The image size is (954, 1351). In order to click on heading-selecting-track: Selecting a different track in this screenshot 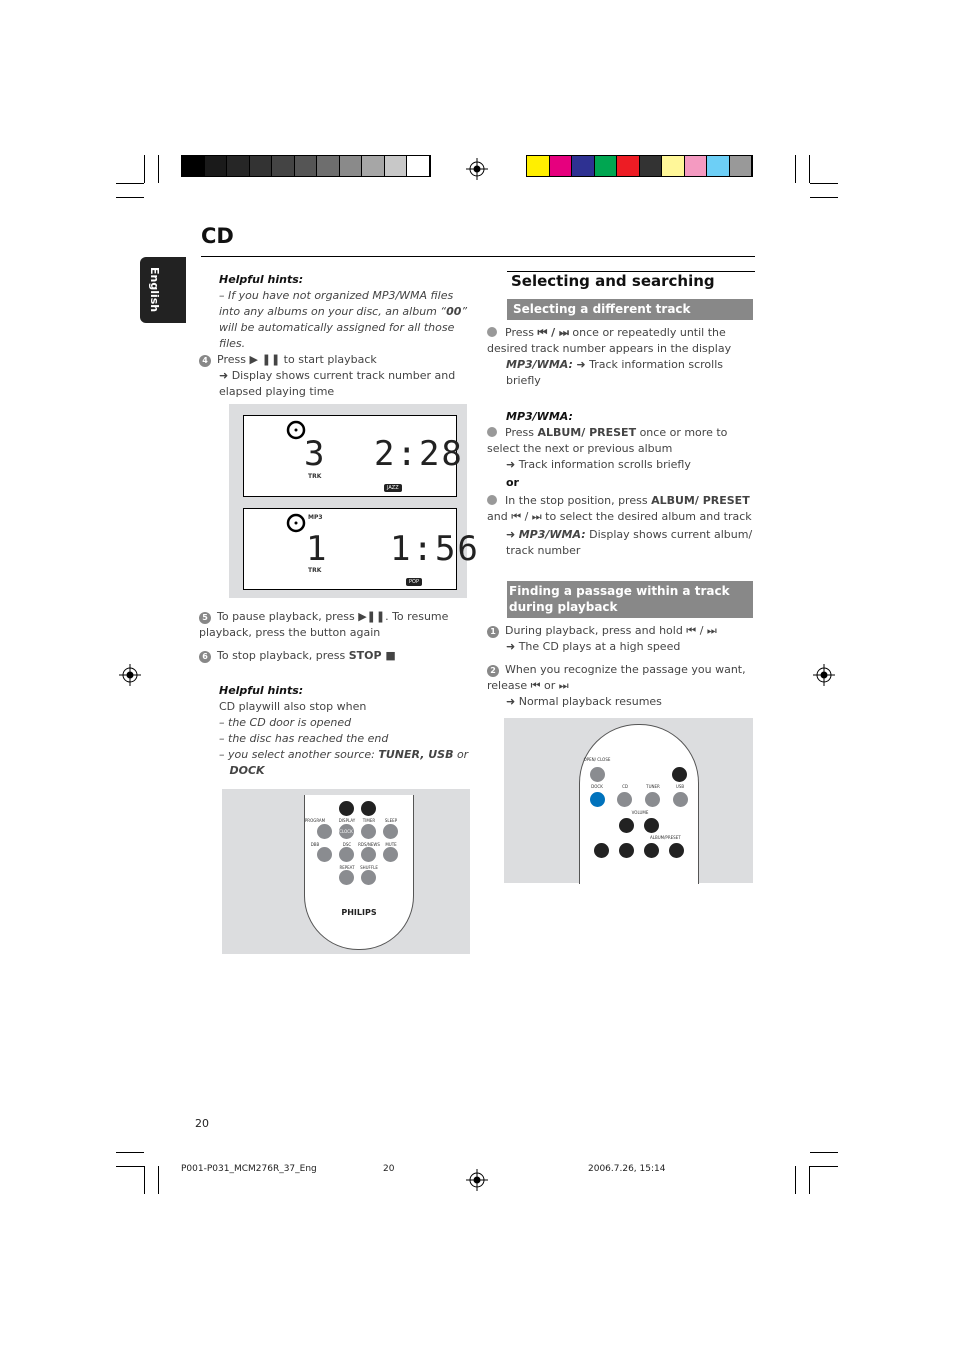, I will do `click(630, 309)`.